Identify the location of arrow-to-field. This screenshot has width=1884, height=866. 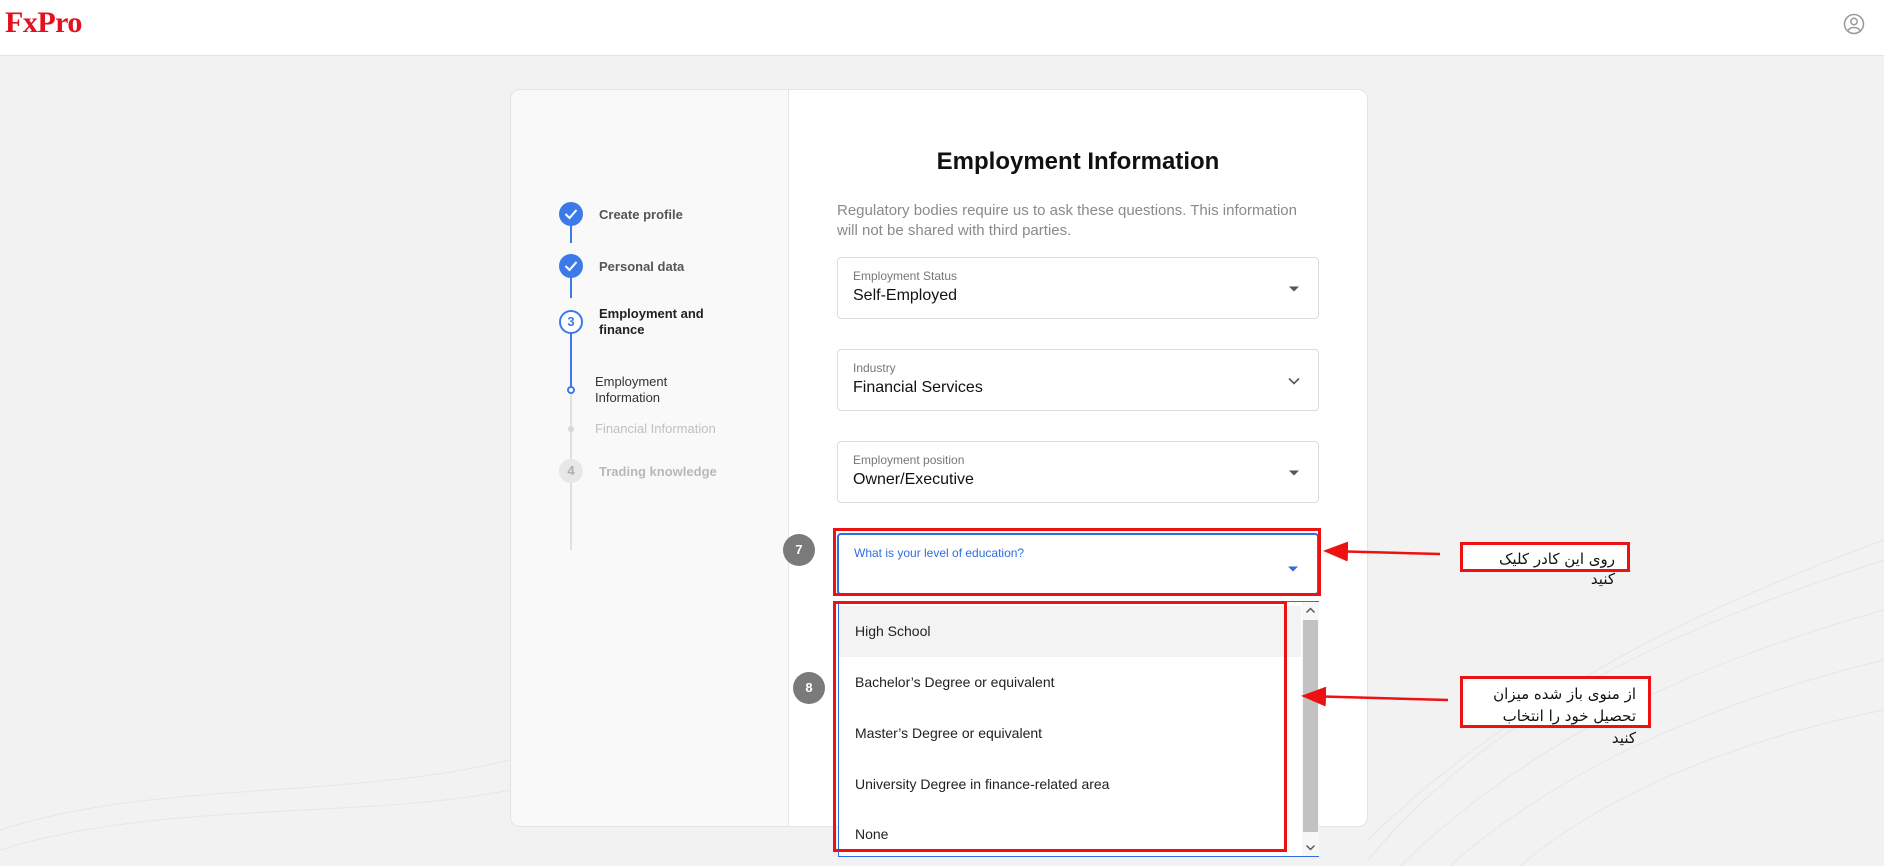
(1382, 551).